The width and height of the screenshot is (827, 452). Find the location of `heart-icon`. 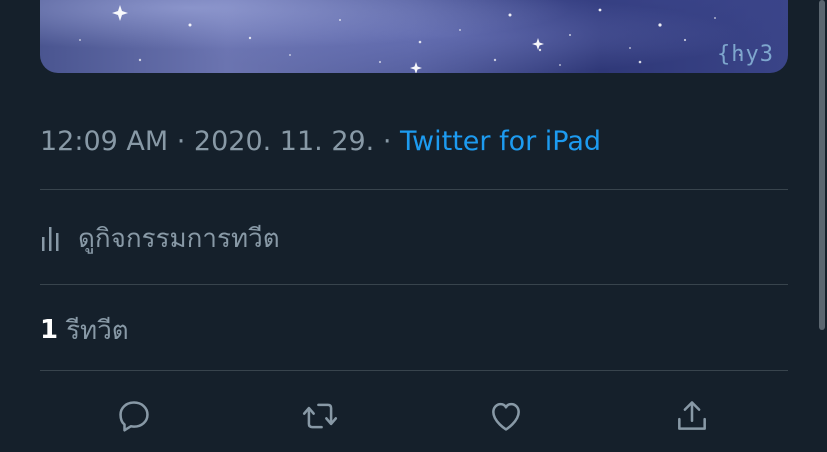

heart-icon is located at coordinates (506, 416).